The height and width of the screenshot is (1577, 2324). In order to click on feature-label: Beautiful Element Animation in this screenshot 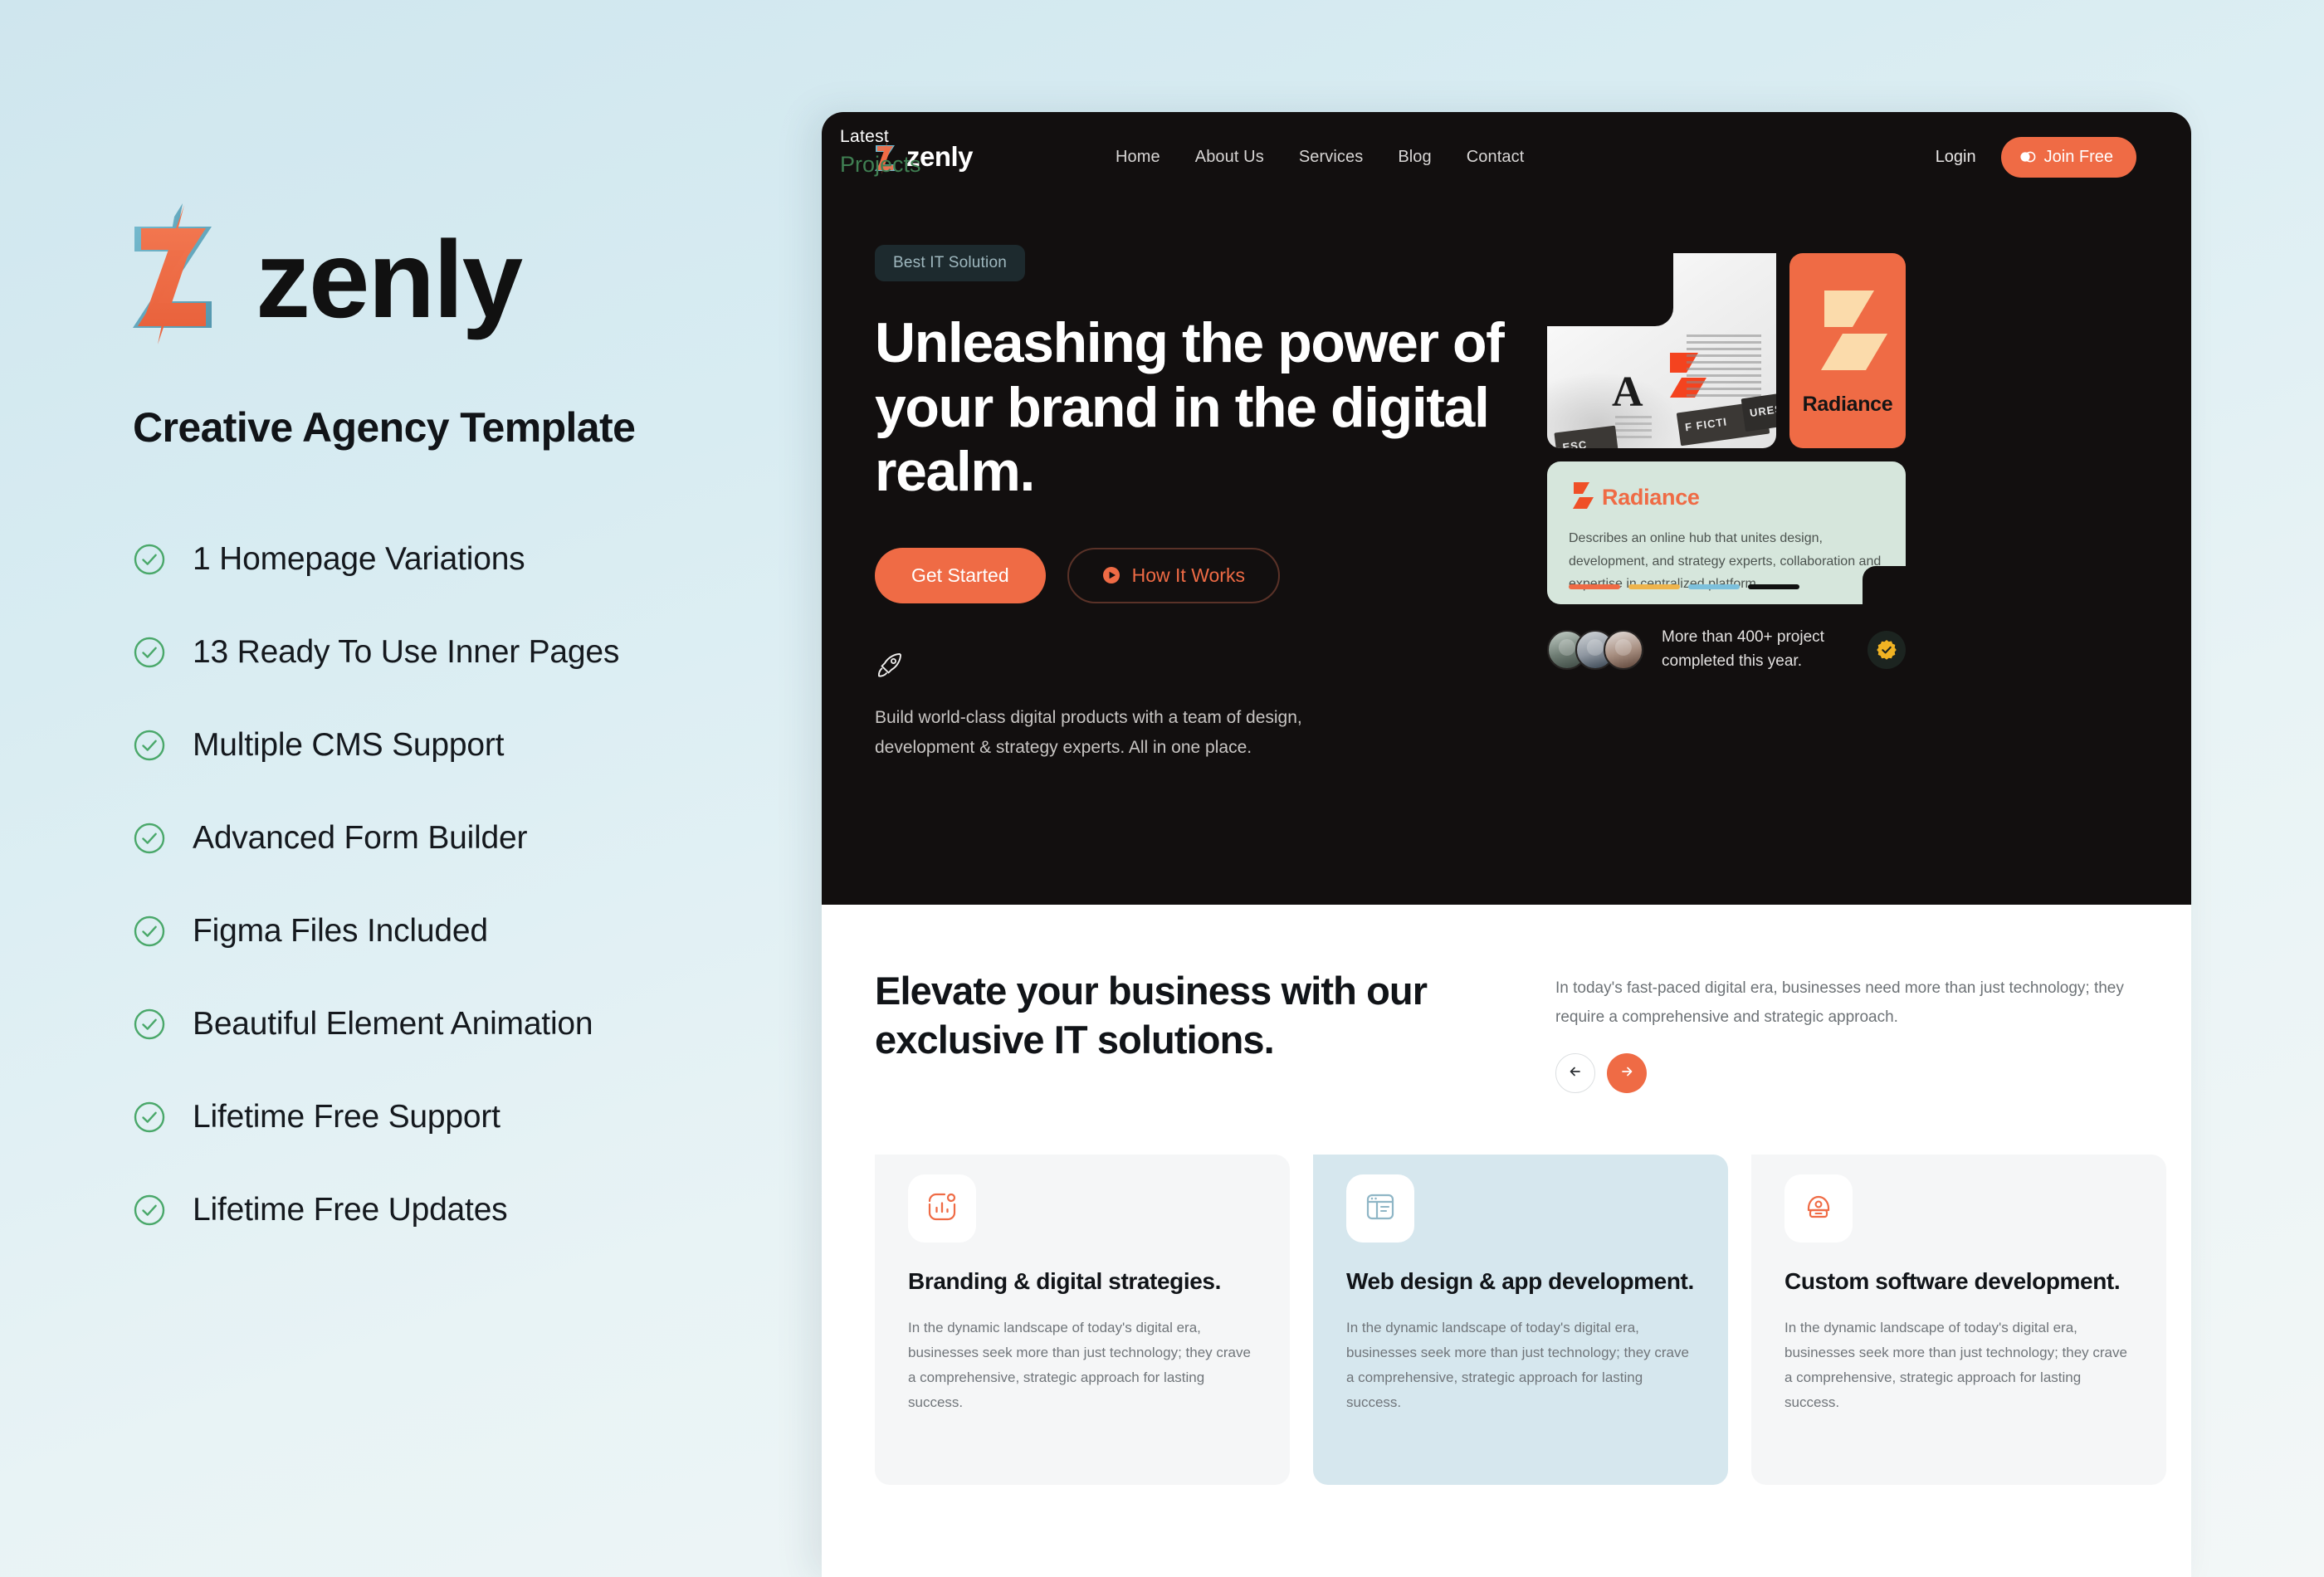, I will do `click(393, 1024)`.